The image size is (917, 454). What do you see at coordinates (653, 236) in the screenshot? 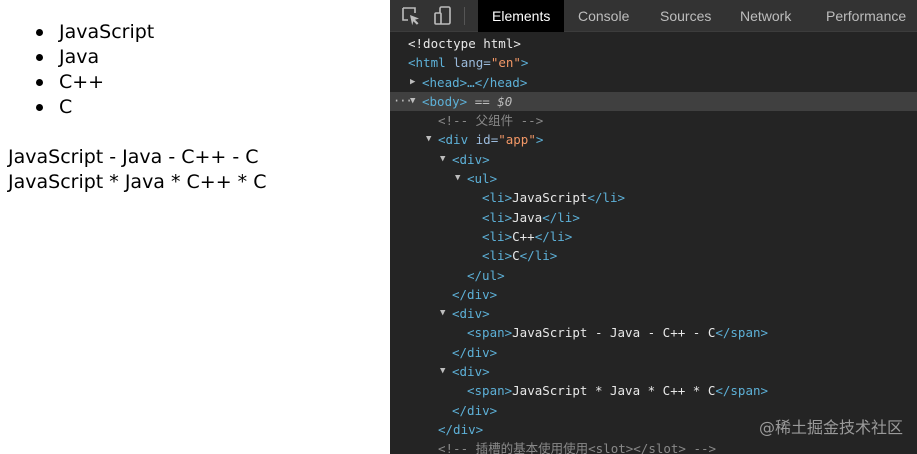
I see `dom-node-li: <li>C++</li>` at bounding box center [653, 236].